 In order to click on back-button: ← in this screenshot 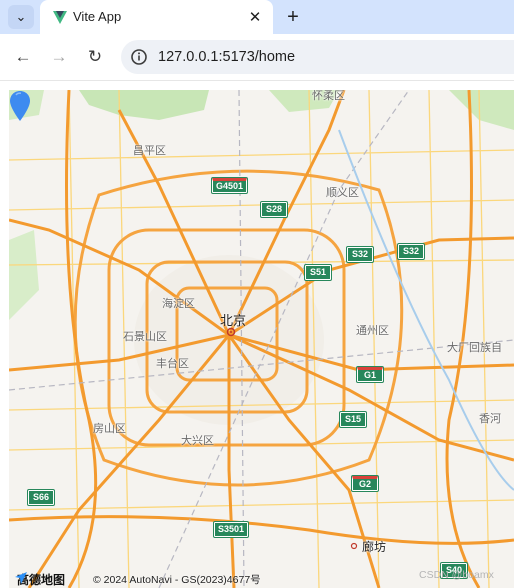, I will do `click(23, 57)`.